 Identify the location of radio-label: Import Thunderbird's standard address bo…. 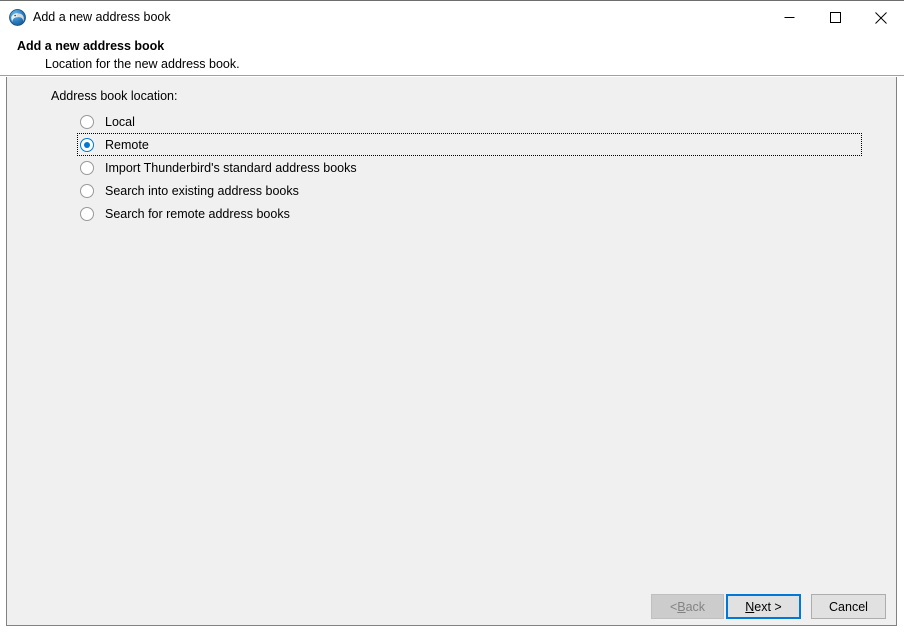
(231, 167).